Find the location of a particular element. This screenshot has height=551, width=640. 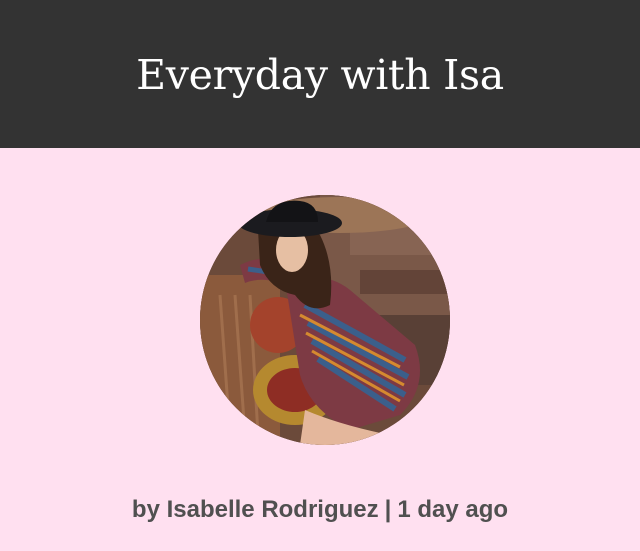

author-name: Isabelle Rodriguez is located at coordinates (272, 509).